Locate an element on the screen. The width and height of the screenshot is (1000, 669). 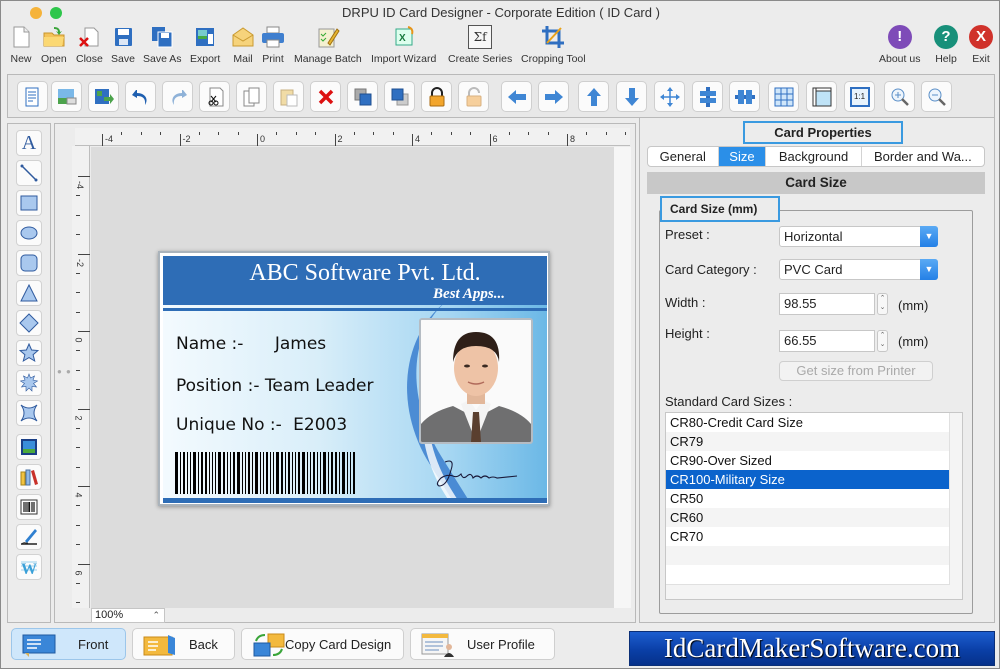
close-button: Close is located at coordinates (89, 45).